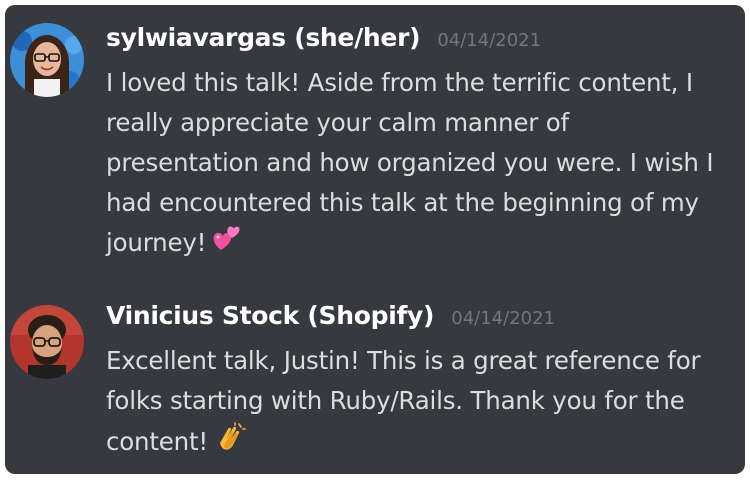 Image resolution: width=750 pixels, height=484 pixels. I want to click on clapping-hands-icon, so click(230, 443).